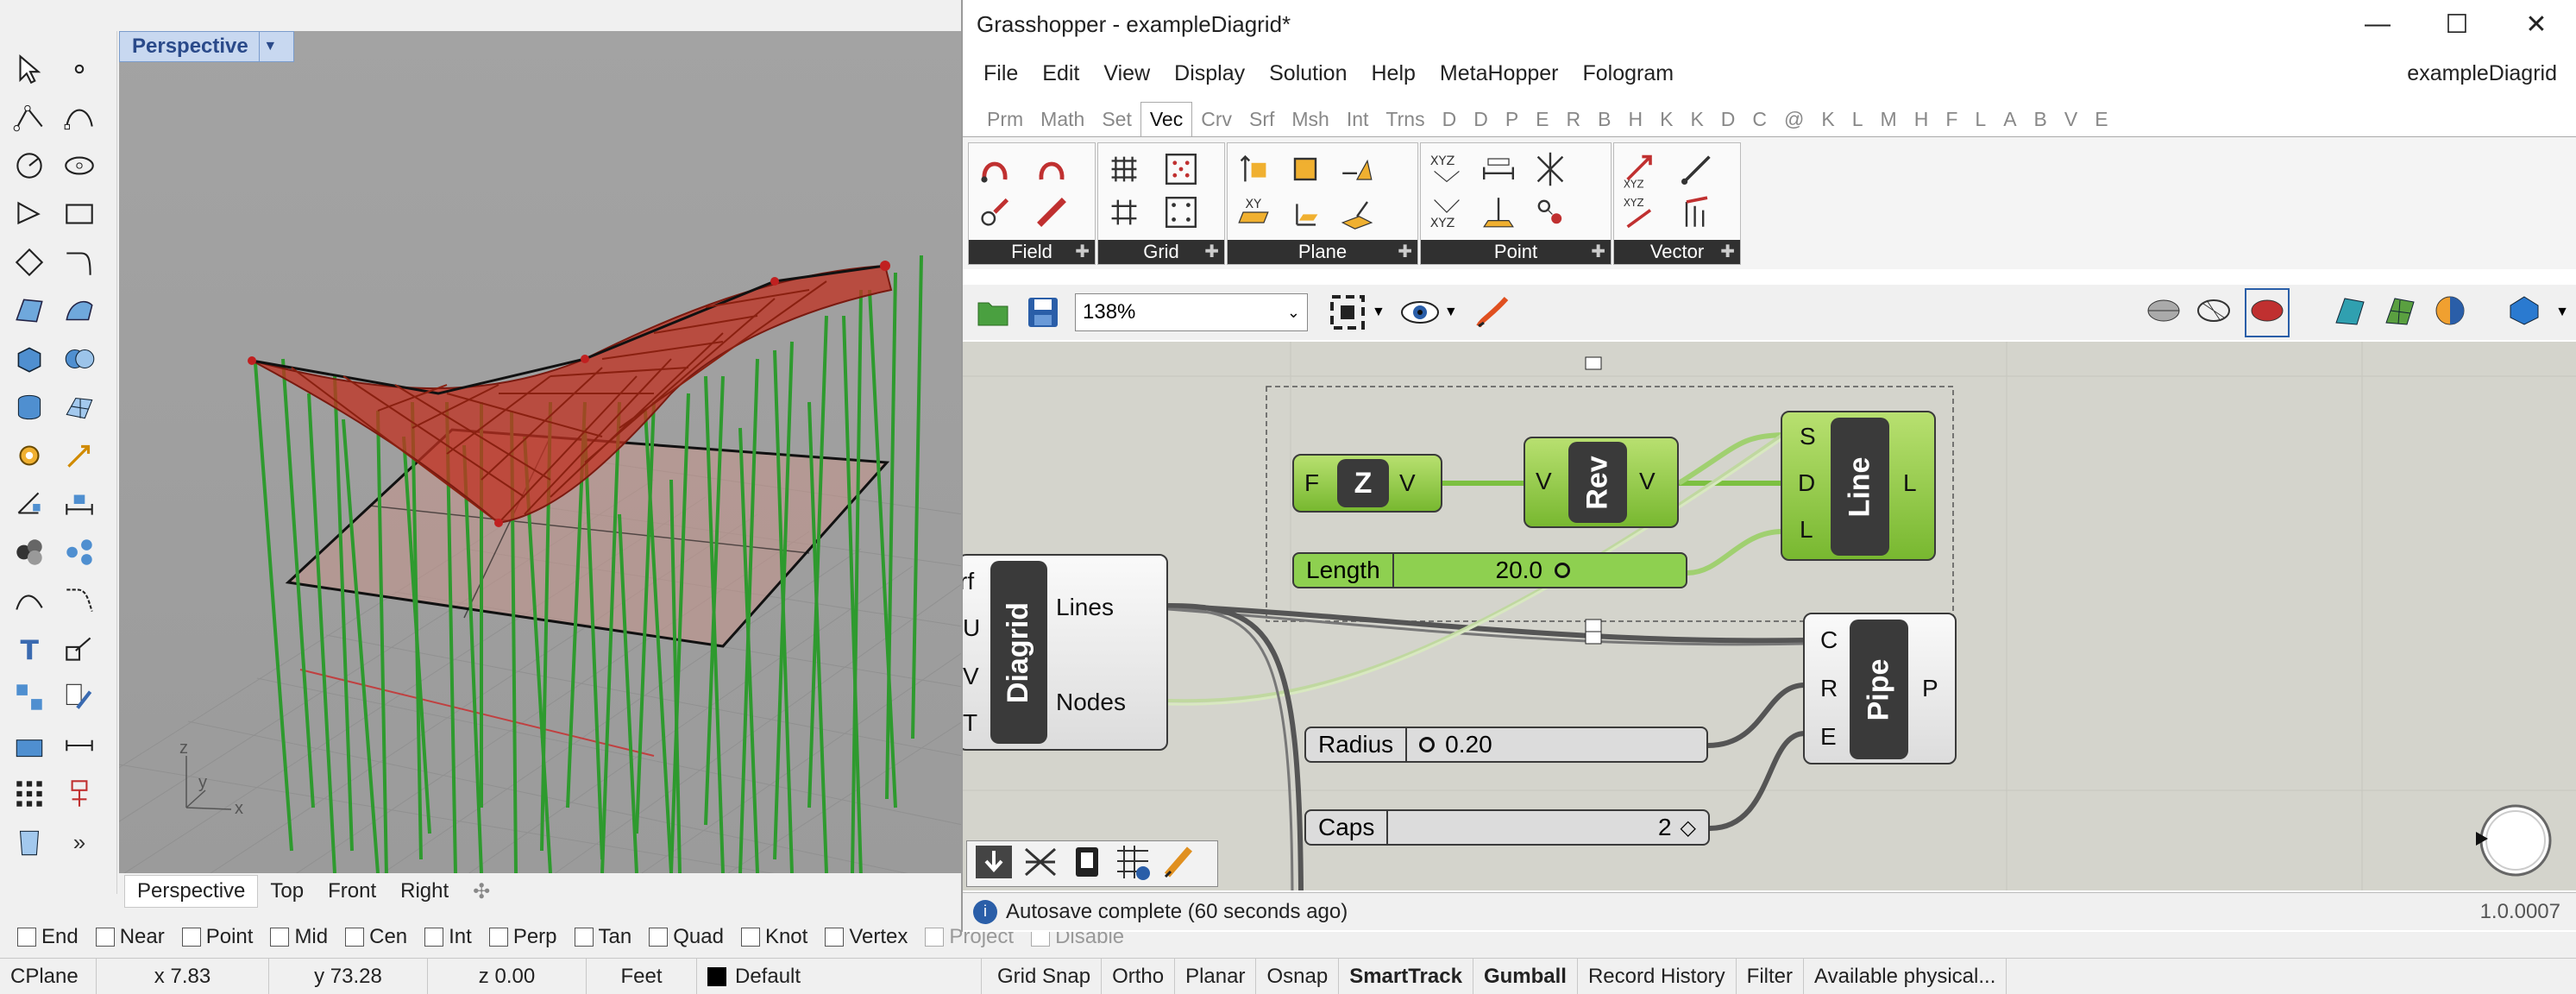  What do you see at coordinates (1000, 73) in the screenshot?
I see `menu-file: File` at bounding box center [1000, 73].